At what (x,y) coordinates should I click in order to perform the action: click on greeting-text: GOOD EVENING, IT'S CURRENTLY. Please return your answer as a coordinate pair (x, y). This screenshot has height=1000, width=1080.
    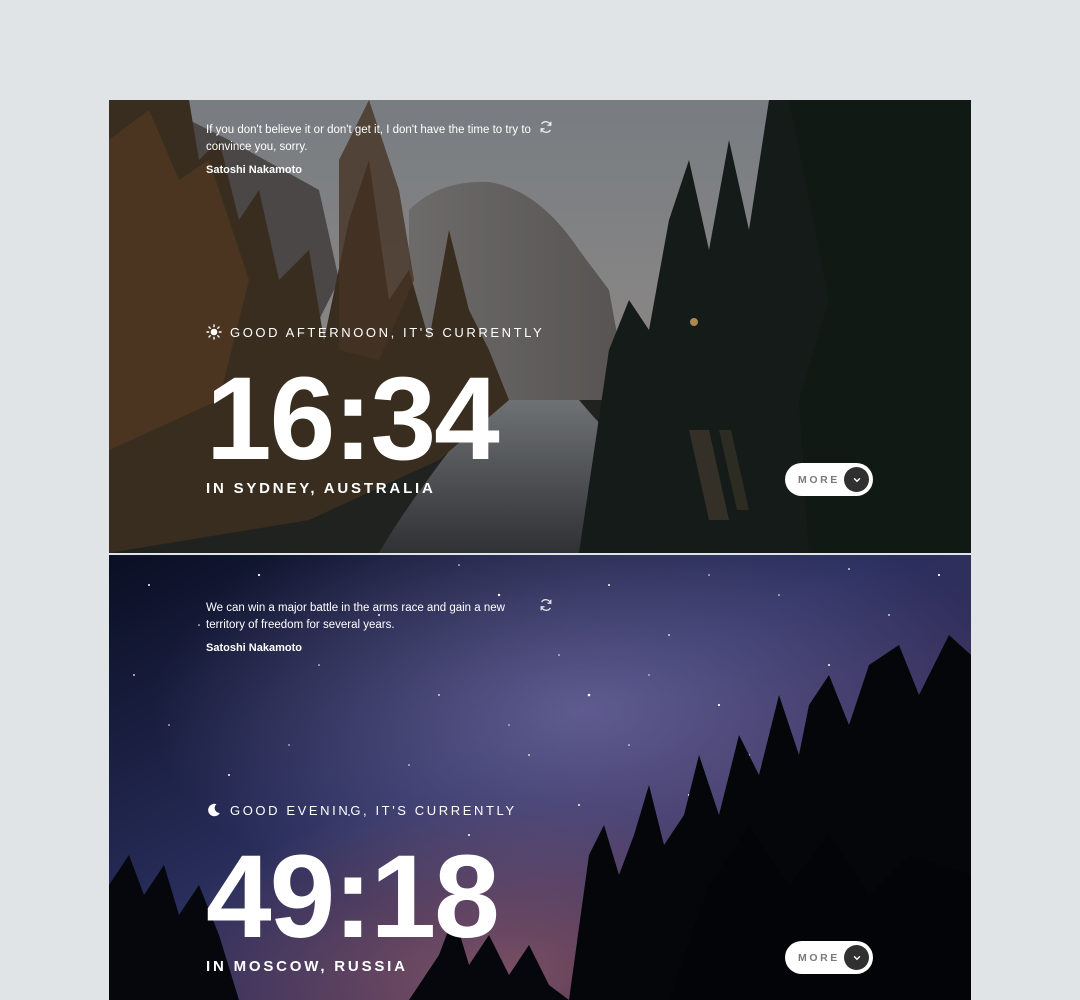
    Looking at the image, I should click on (373, 810).